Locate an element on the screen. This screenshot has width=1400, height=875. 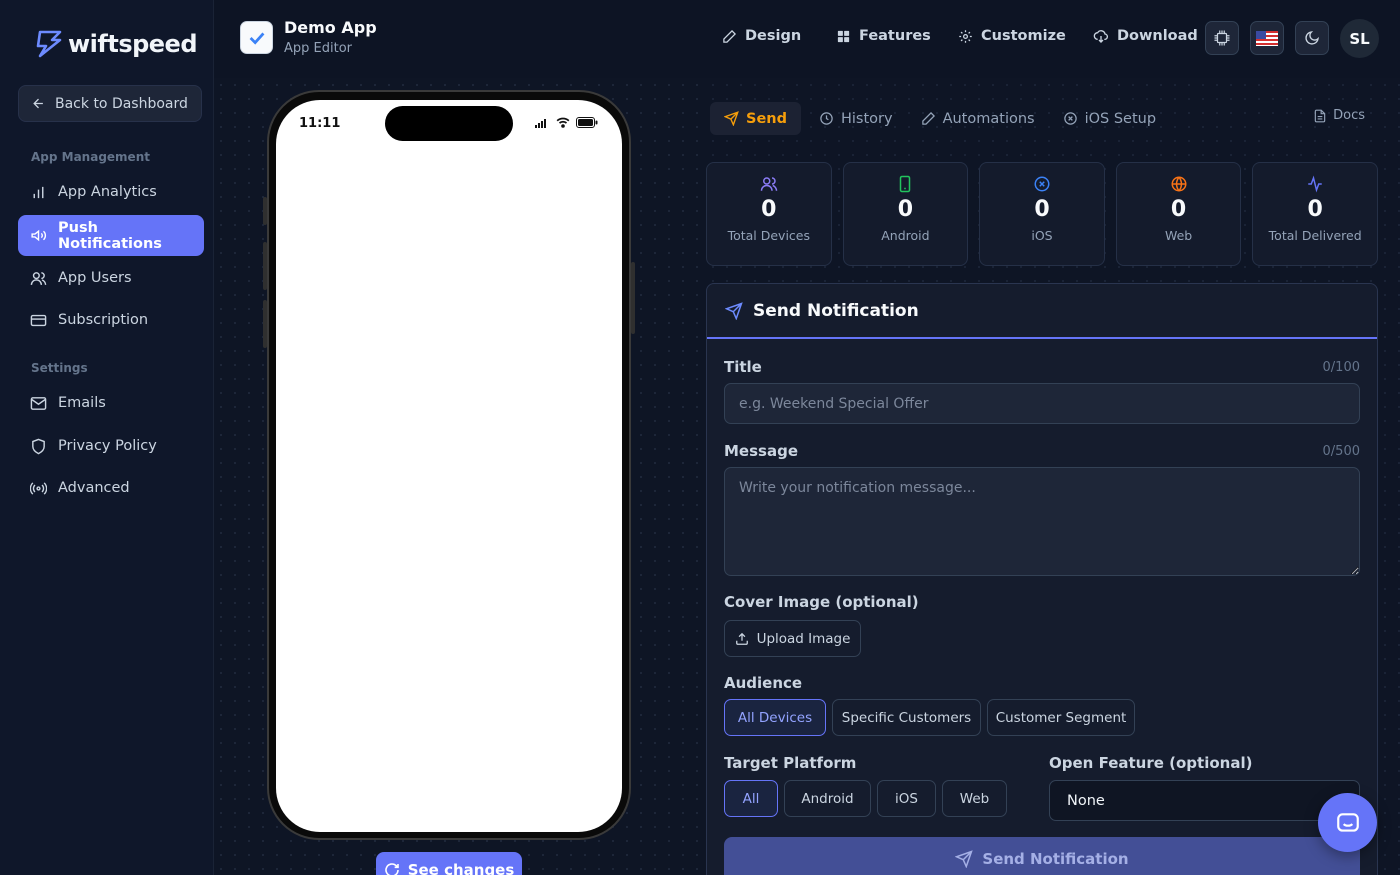
platform-web: Web is located at coordinates (974, 798).